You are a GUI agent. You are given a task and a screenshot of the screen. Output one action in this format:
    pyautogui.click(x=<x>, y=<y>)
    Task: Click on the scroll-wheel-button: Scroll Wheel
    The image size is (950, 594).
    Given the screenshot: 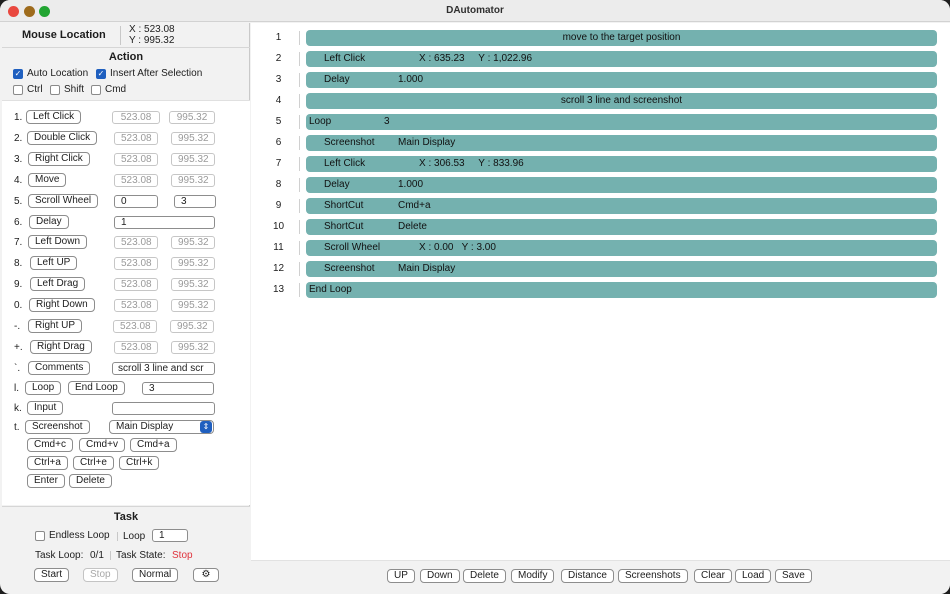 What is the action you would take?
    pyautogui.click(x=63, y=201)
    